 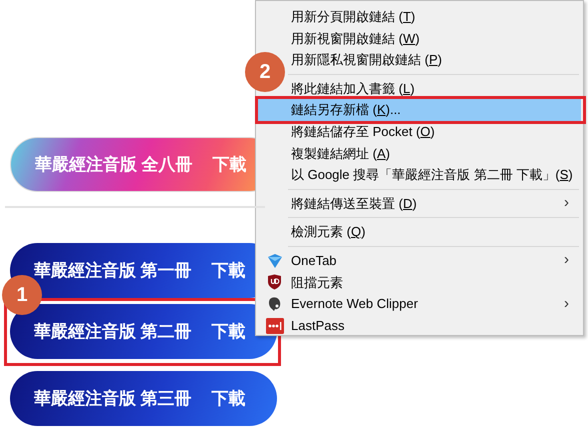 I want to click on menu-item: 用新分頁開啟鏈結 (T), so click(x=353, y=17).